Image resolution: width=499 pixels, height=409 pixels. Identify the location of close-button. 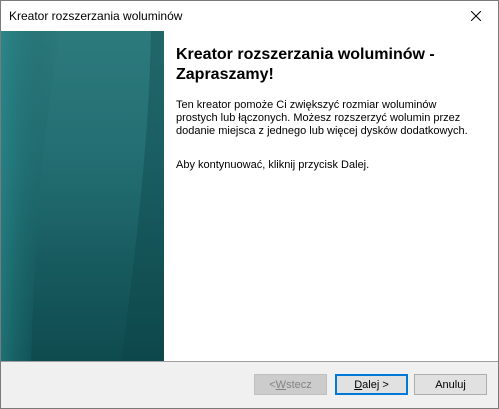
(475, 16).